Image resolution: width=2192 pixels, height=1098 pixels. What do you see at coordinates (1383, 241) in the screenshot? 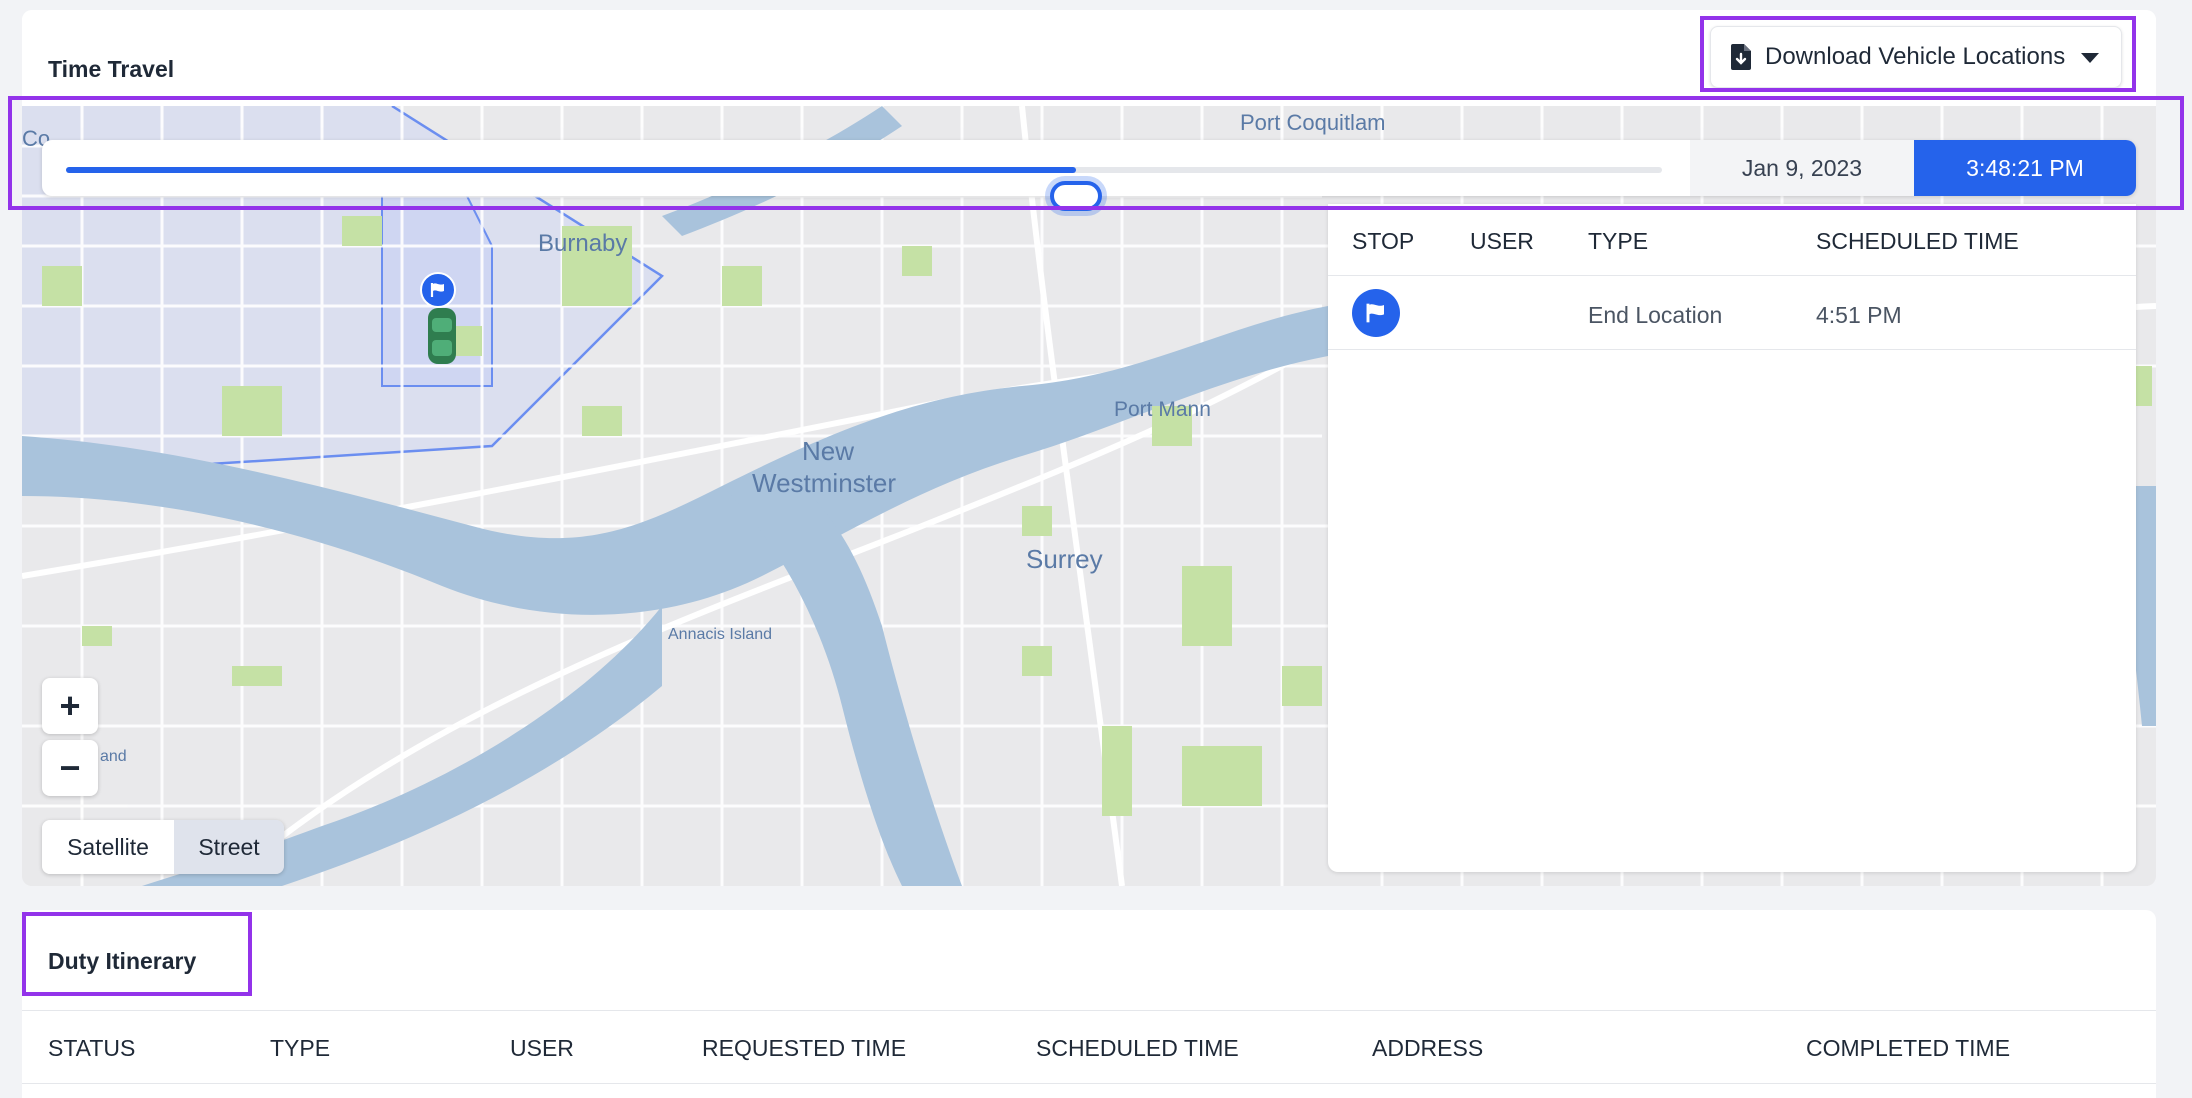
I see `column-header-stop: STOP` at bounding box center [1383, 241].